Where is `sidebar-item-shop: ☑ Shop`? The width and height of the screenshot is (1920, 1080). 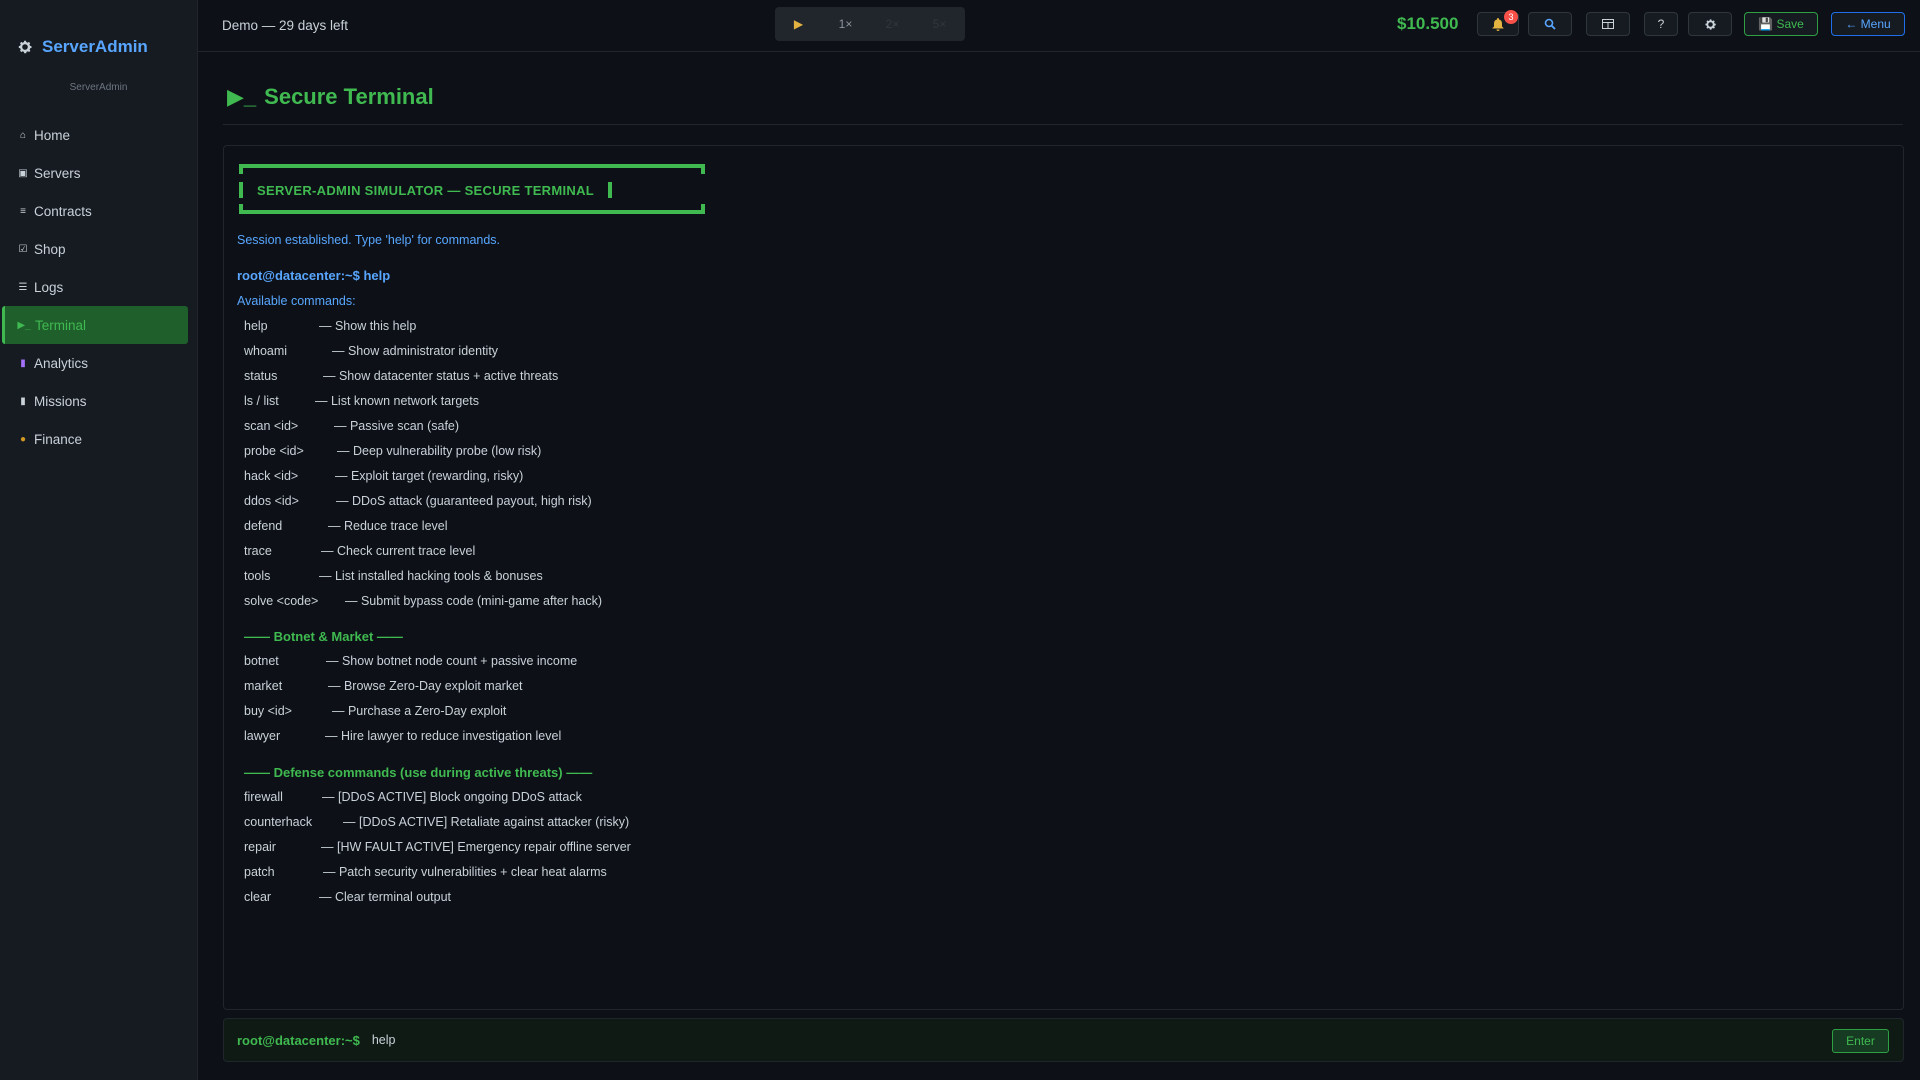 sidebar-item-shop: ☑ Shop is located at coordinates (95, 249).